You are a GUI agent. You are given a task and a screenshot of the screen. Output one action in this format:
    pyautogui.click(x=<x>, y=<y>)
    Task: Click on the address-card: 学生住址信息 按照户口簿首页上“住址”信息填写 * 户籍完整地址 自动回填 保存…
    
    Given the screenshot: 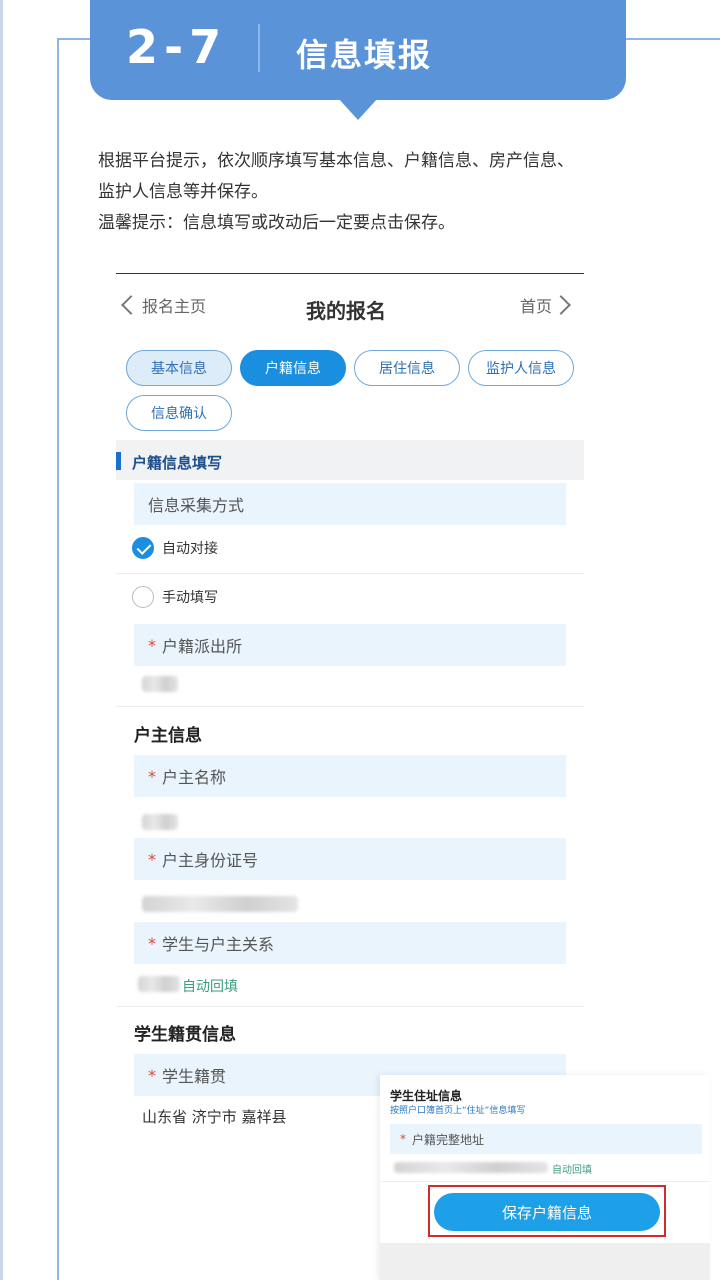 What is the action you would take?
    pyautogui.click(x=545, y=1177)
    